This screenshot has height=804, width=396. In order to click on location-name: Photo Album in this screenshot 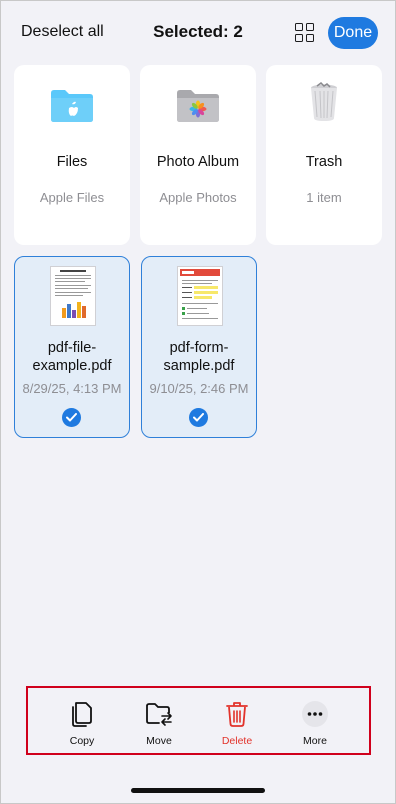, I will do `click(198, 162)`.